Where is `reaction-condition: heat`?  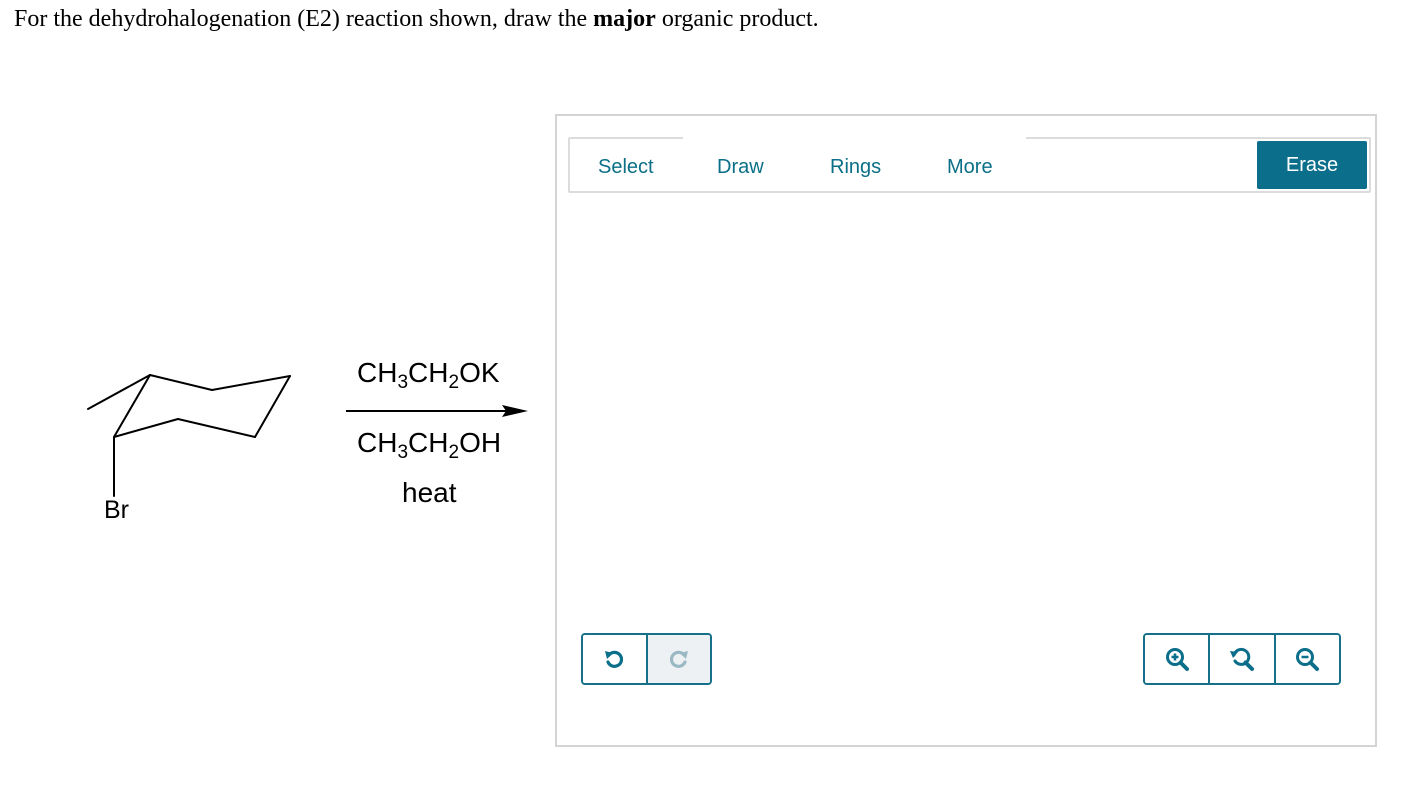
reaction-condition: heat is located at coordinates (429, 492).